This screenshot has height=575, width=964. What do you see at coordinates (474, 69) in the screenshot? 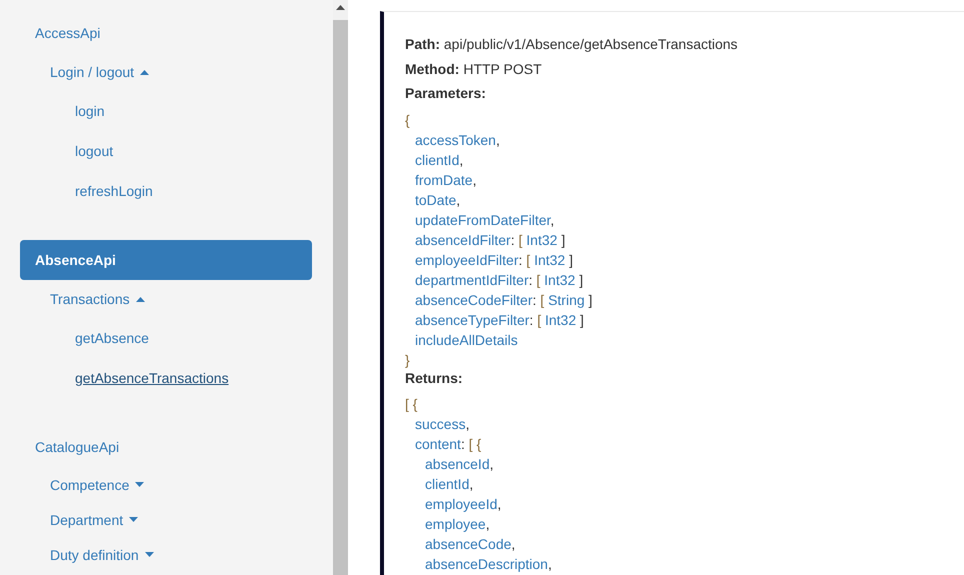
I see `method-text: Method: HTTP POST` at bounding box center [474, 69].